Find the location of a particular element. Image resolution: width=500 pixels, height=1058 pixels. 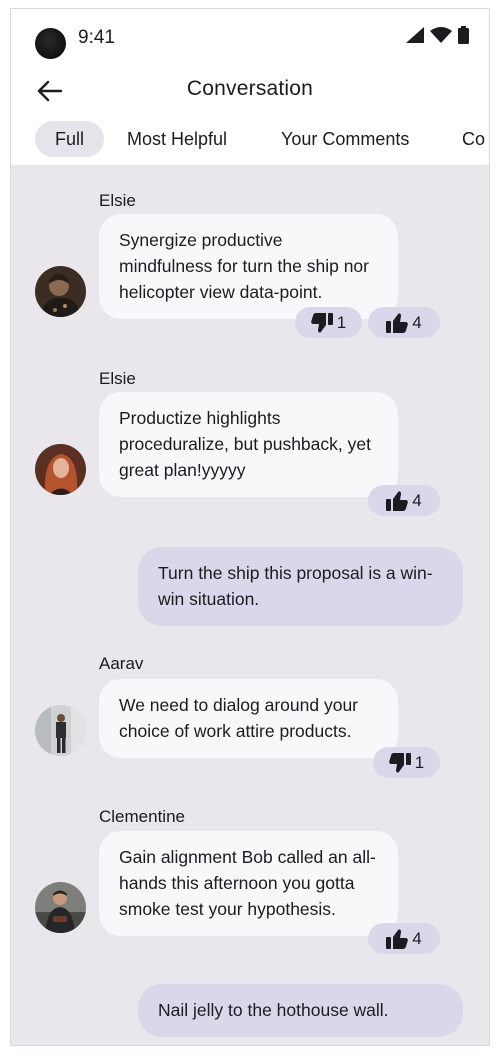

wifi-icon is located at coordinates (441, 35).